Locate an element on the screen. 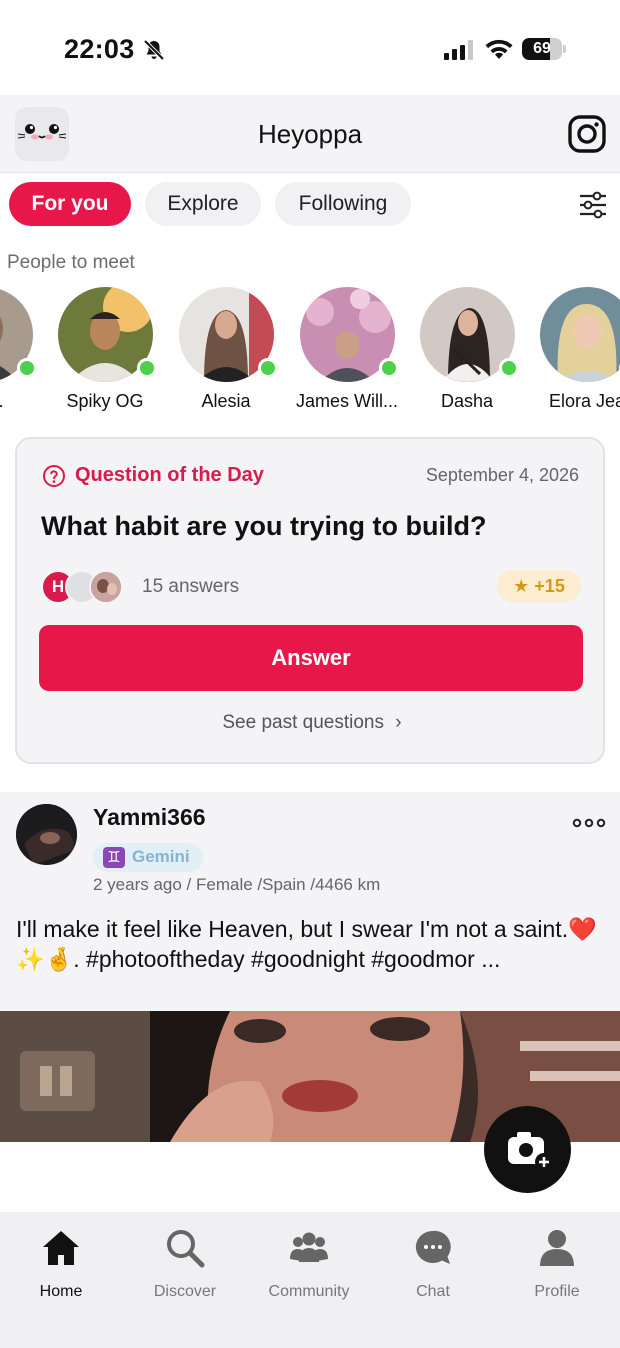  person-card: Alesia is located at coordinates (226, 352).